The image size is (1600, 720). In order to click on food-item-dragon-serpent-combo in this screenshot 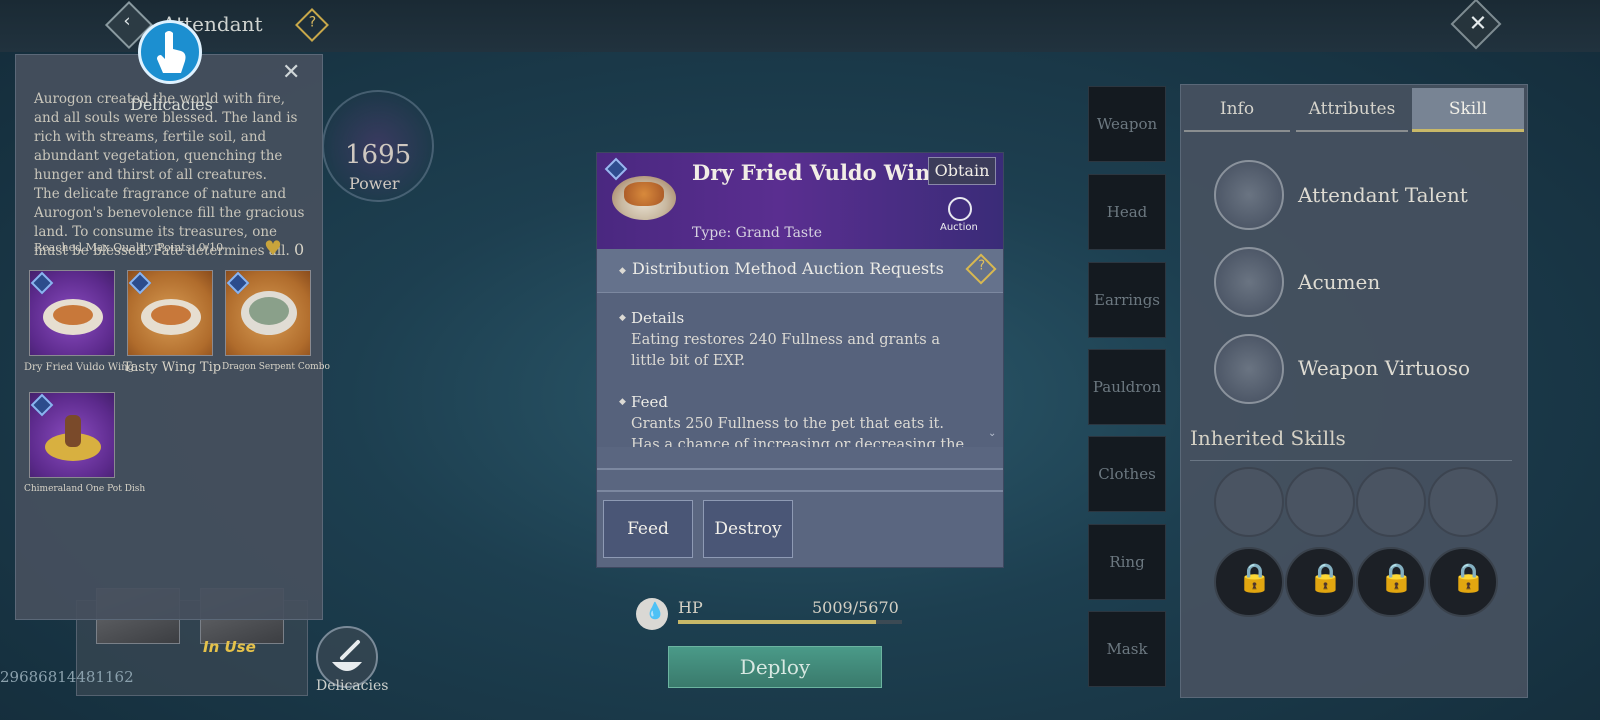, I will do `click(268, 313)`.